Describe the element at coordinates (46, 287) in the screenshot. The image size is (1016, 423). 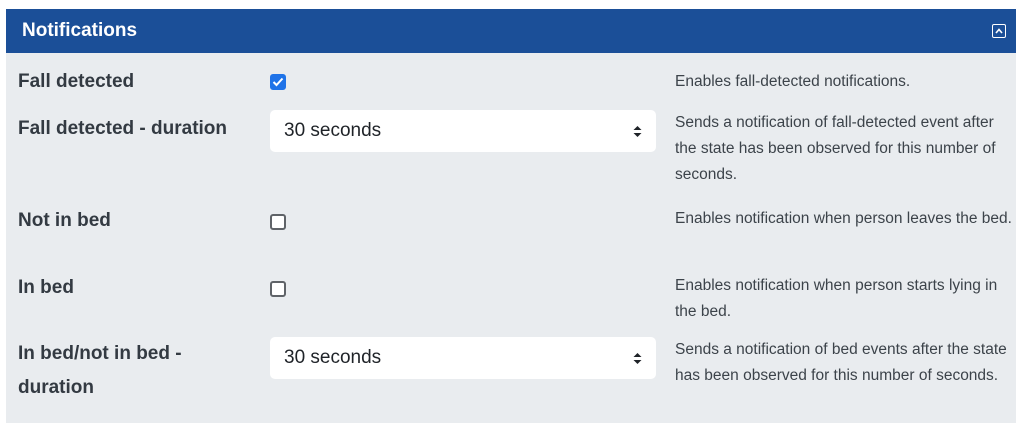
I see `setting-label: In bed` at that location.